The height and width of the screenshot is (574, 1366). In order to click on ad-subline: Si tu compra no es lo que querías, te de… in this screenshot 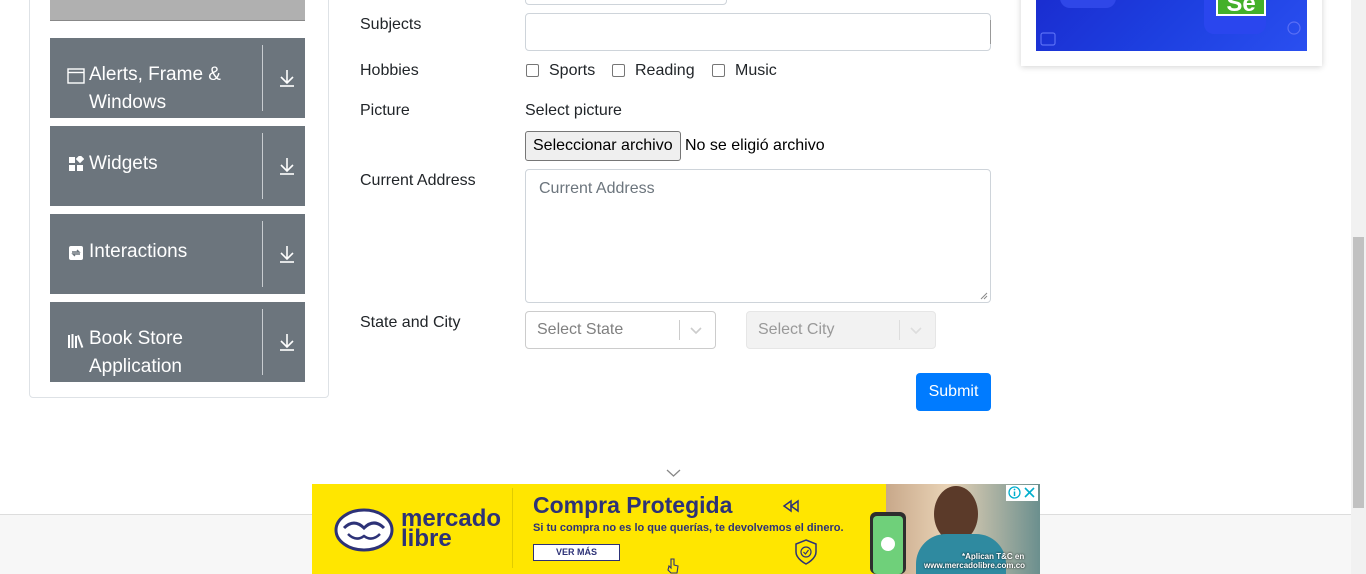, I will do `click(688, 528)`.